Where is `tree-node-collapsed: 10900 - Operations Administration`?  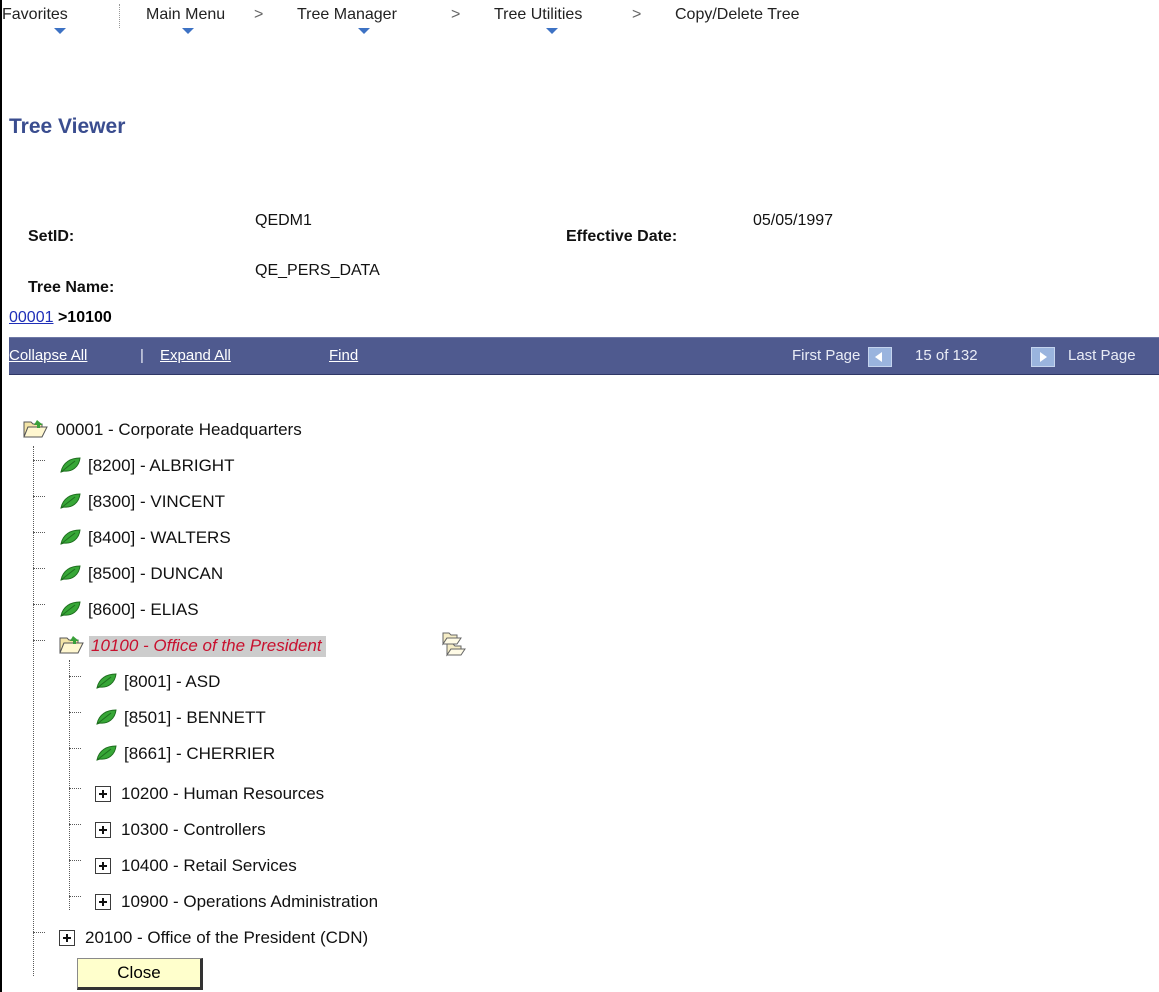
tree-node-collapsed: 10900 - Operations Administration is located at coordinates (305, 902).